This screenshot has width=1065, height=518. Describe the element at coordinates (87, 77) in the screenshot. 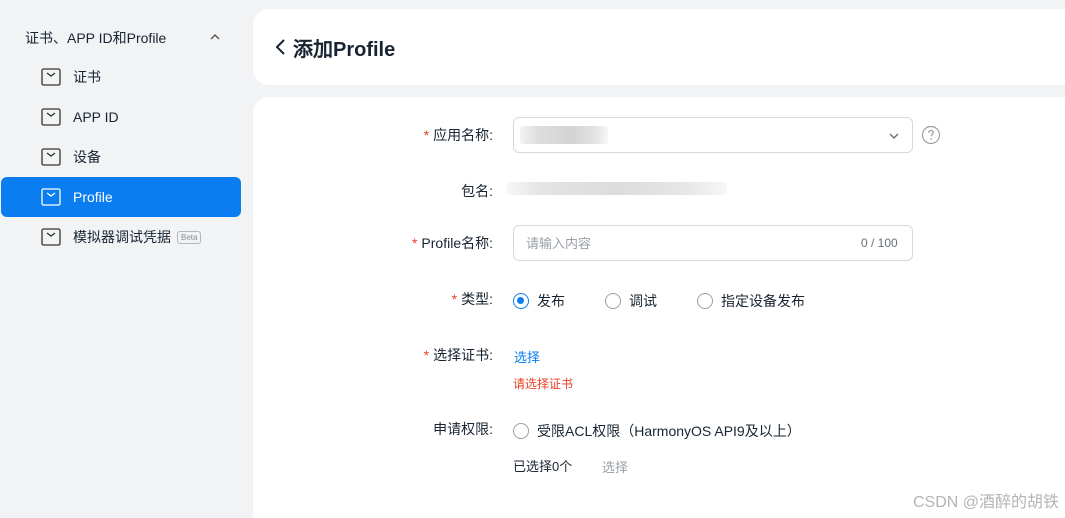

I see `sidebar-item-label: 证书` at that location.